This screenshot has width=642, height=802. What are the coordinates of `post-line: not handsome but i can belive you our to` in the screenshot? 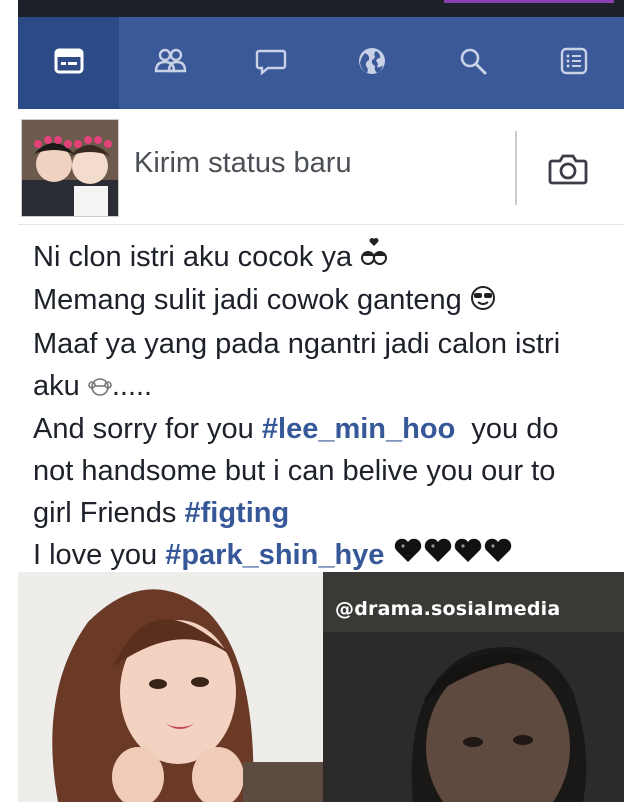 It's located at (294, 471).